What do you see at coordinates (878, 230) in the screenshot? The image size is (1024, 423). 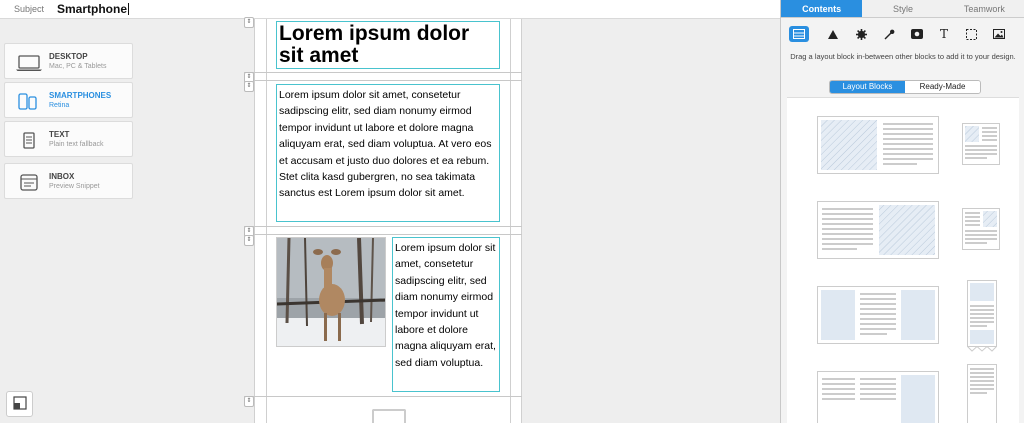 I see `layout-block-text-image` at bounding box center [878, 230].